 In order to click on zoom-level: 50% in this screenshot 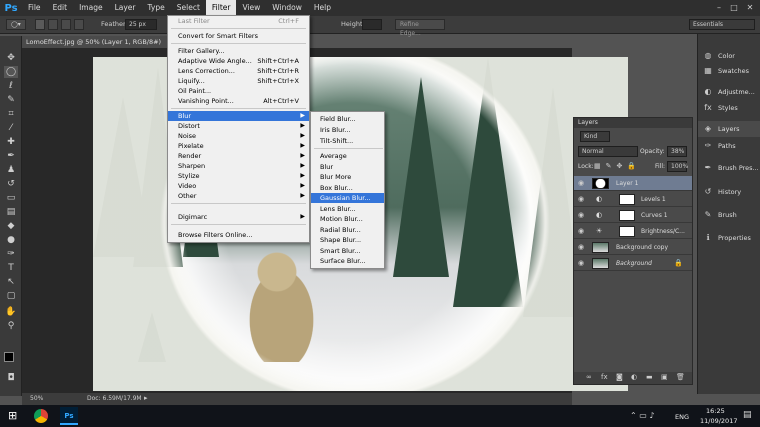, I will do `click(36, 398)`.